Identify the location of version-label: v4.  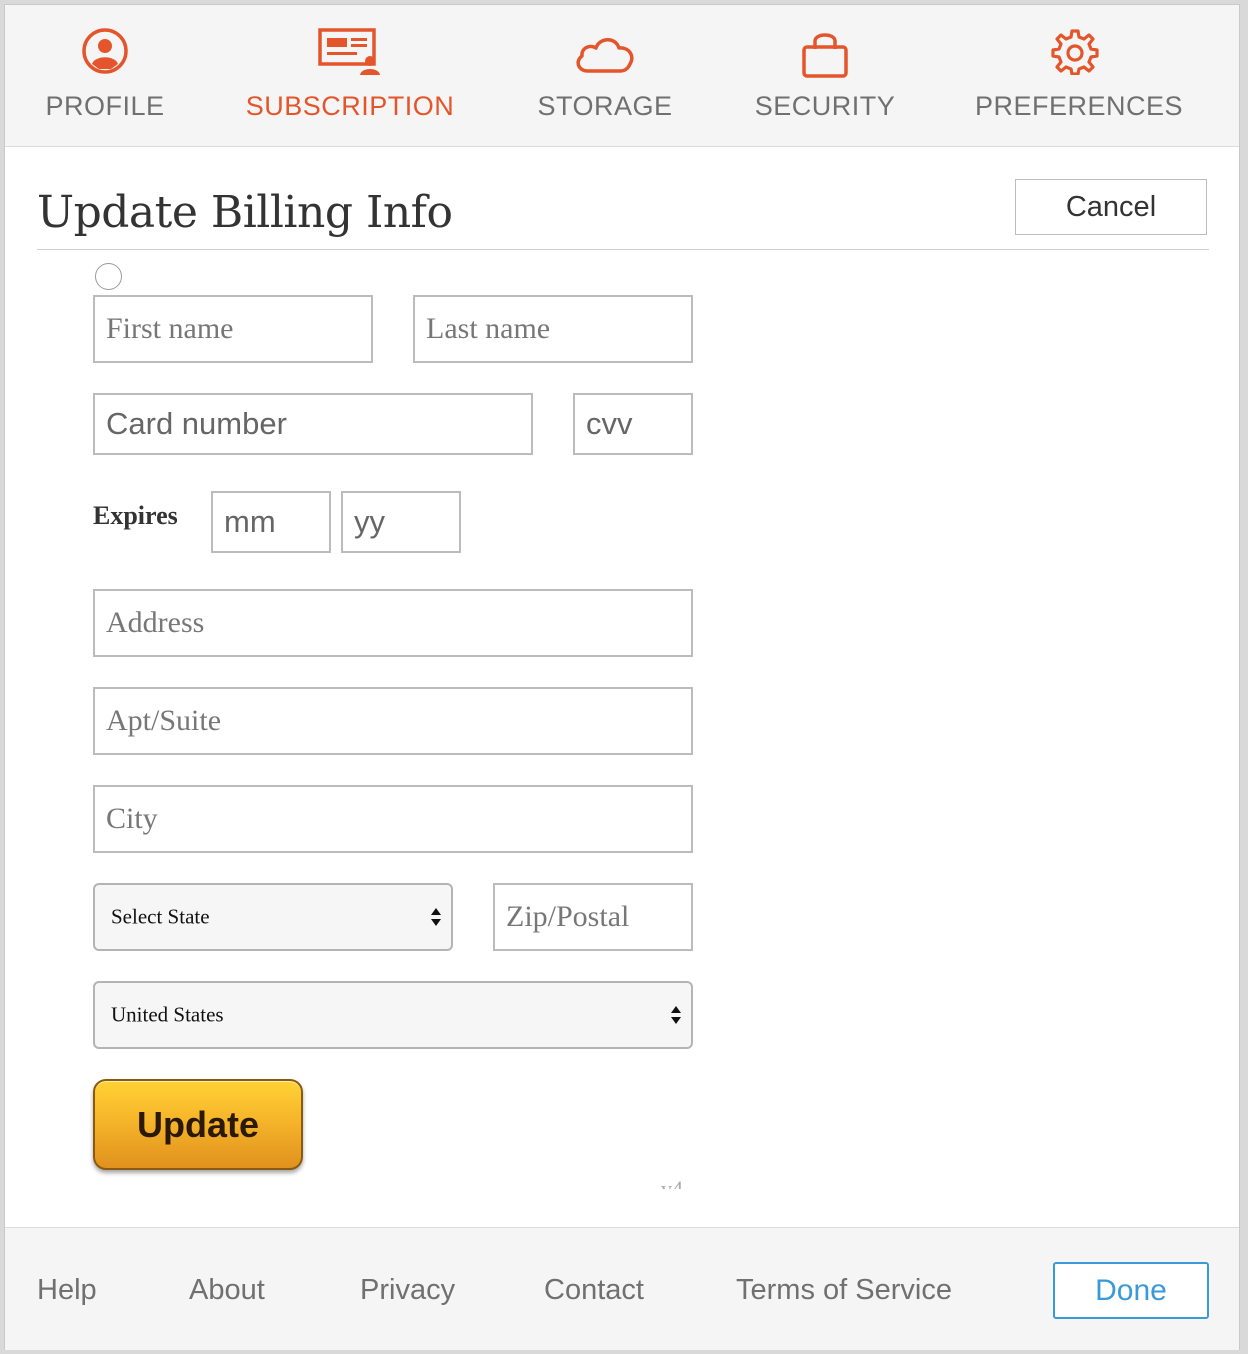
(672, 1182).